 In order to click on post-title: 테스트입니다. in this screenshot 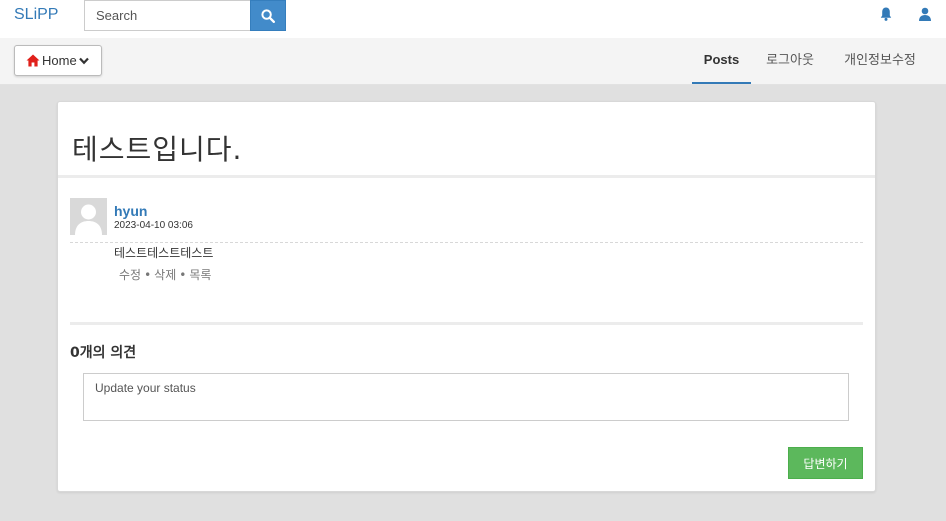, I will do `click(157, 149)`.